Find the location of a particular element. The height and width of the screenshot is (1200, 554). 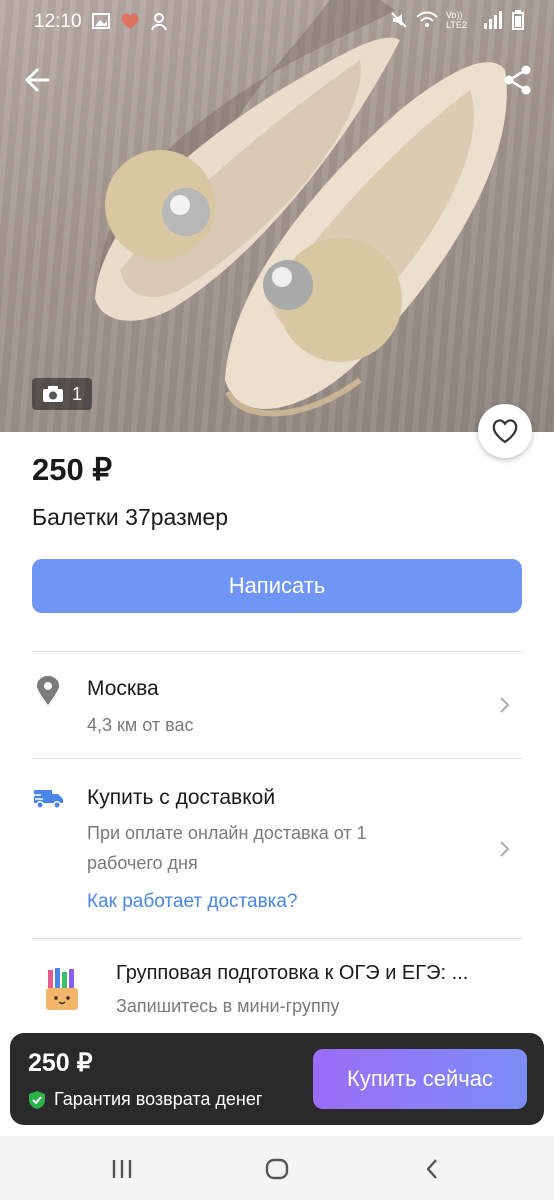

signal-icon is located at coordinates (493, 20).